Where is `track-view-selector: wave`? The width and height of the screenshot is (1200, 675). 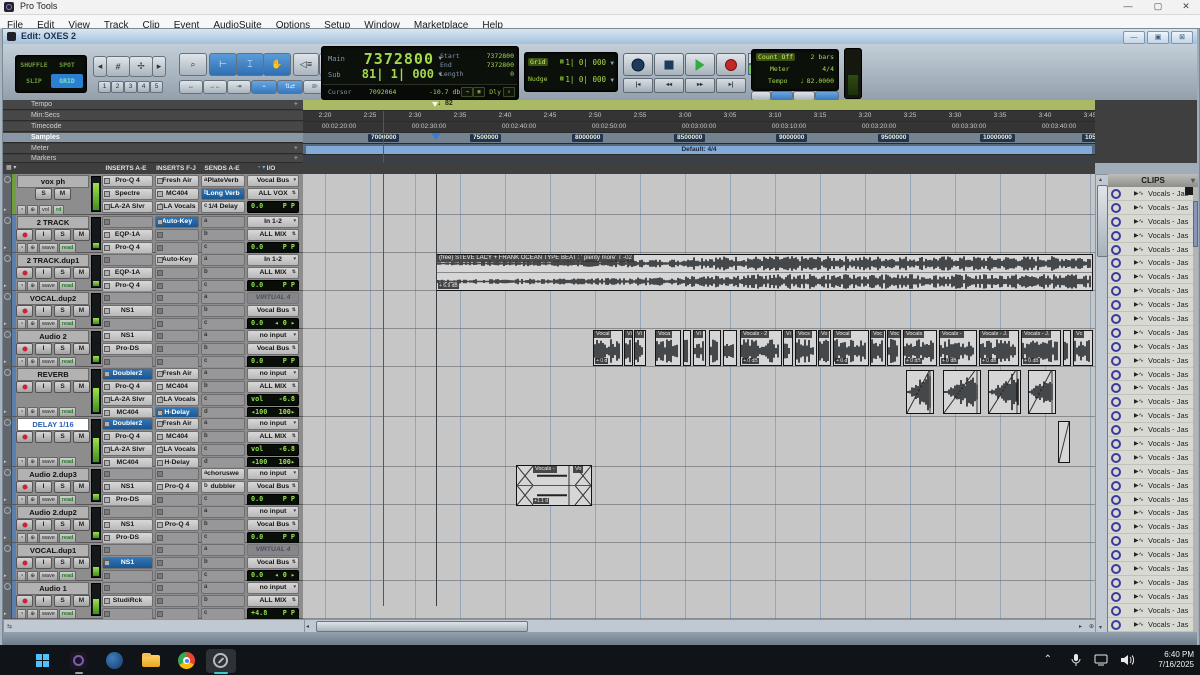 track-view-selector: wave is located at coordinates (48, 538).